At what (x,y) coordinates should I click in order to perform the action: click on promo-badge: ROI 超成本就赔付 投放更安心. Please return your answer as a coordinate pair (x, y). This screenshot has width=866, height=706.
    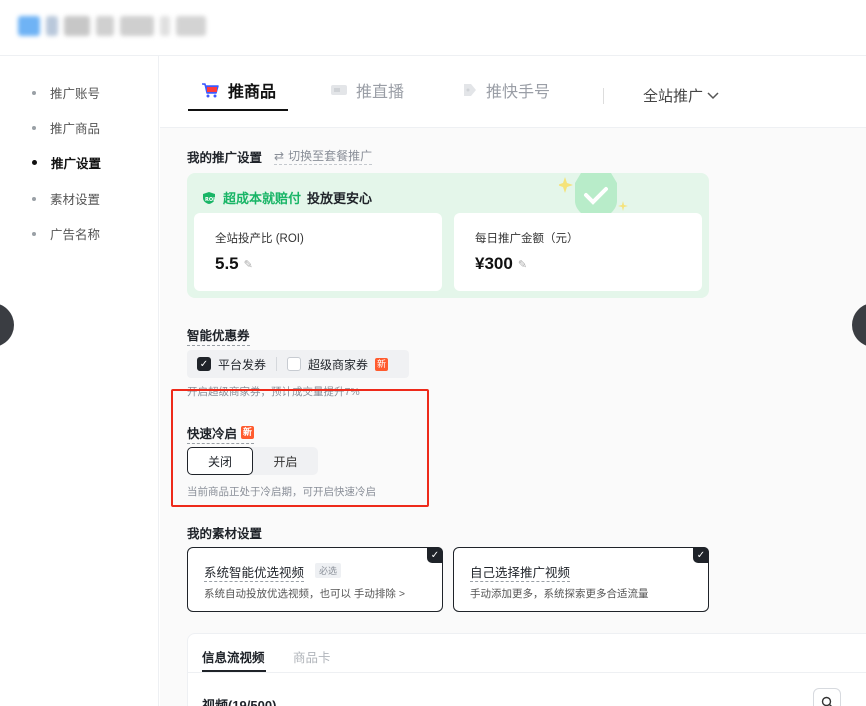
    Looking at the image, I should click on (286, 197).